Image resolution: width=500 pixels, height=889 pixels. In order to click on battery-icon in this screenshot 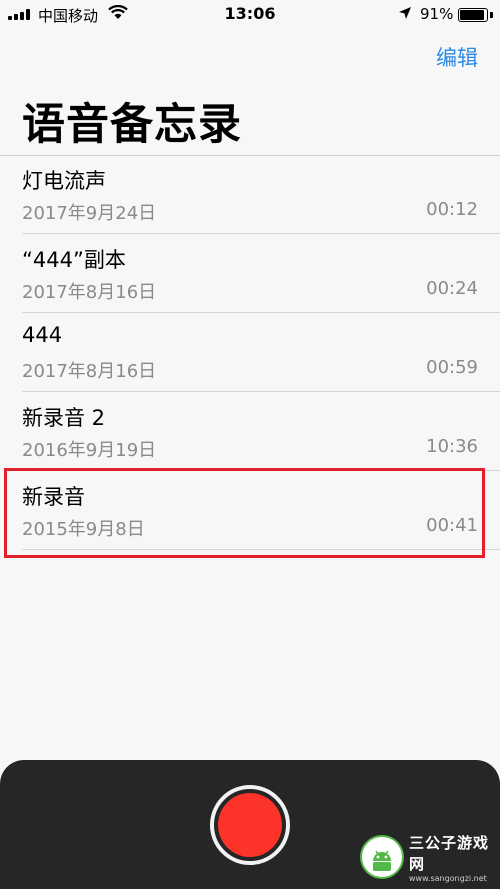, I will do `click(473, 15)`.